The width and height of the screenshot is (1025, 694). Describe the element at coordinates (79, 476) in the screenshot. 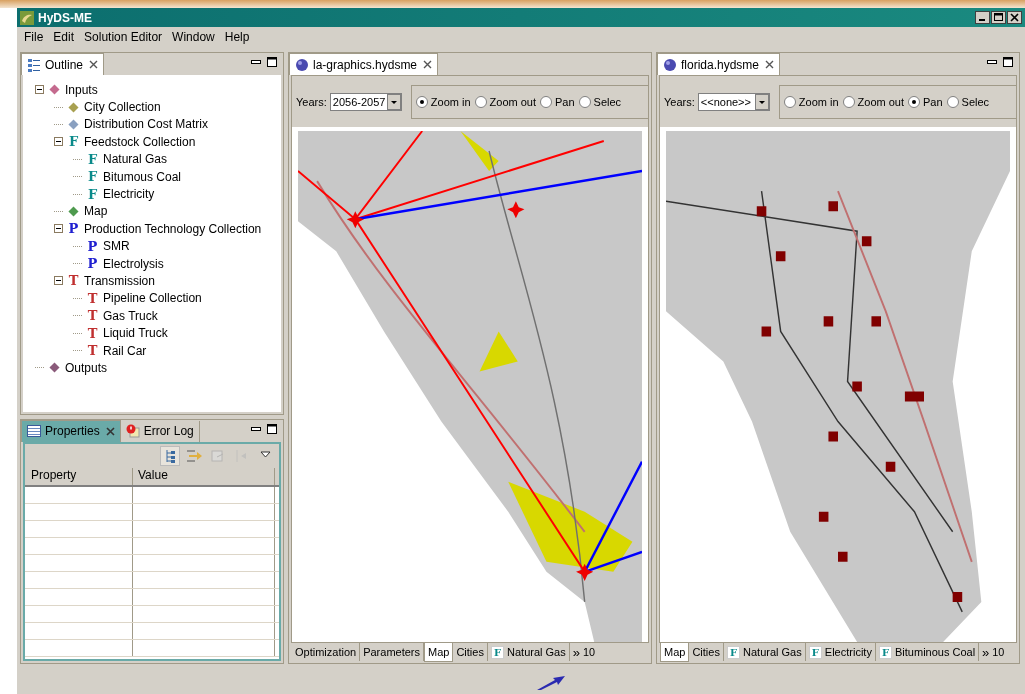

I see `column-header: Property` at that location.